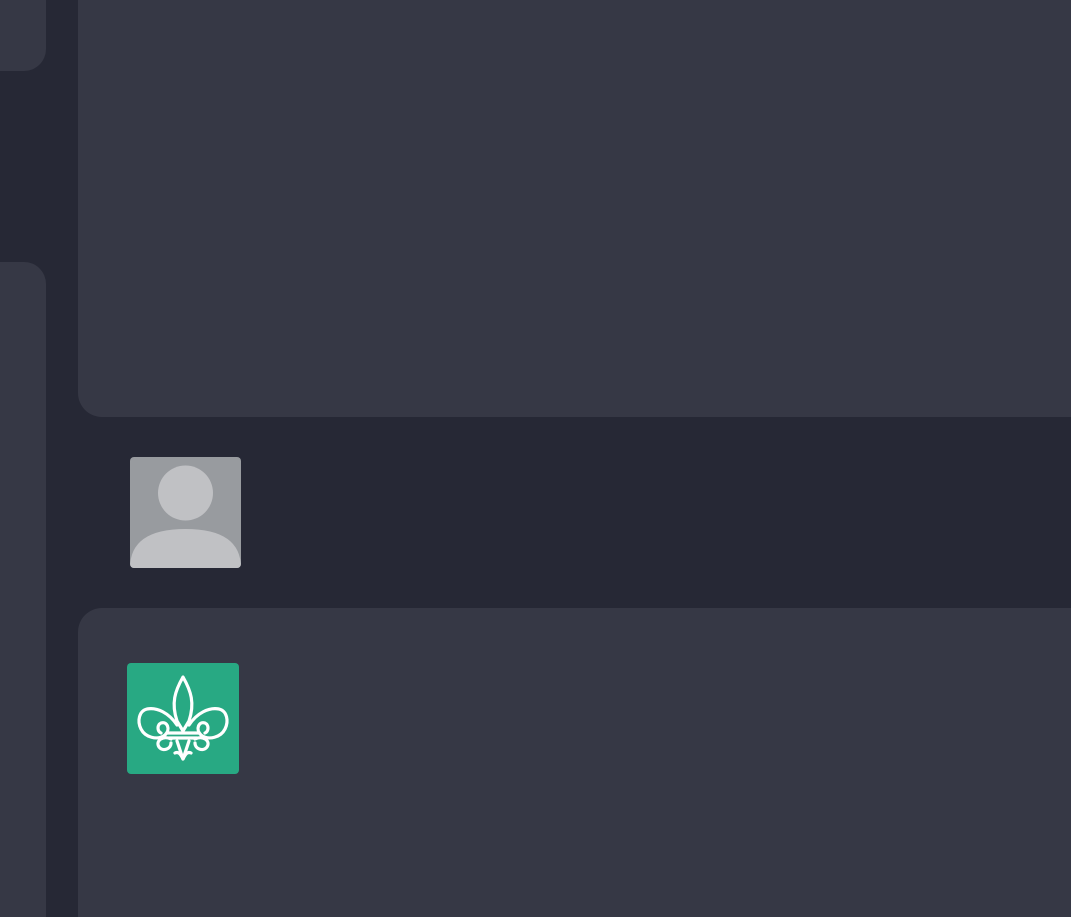 The width and height of the screenshot is (1071, 917). What do you see at coordinates (185, 516) in the screenshot?
I see `default-user-silhouette-icon` at bounding box center [185, 516].